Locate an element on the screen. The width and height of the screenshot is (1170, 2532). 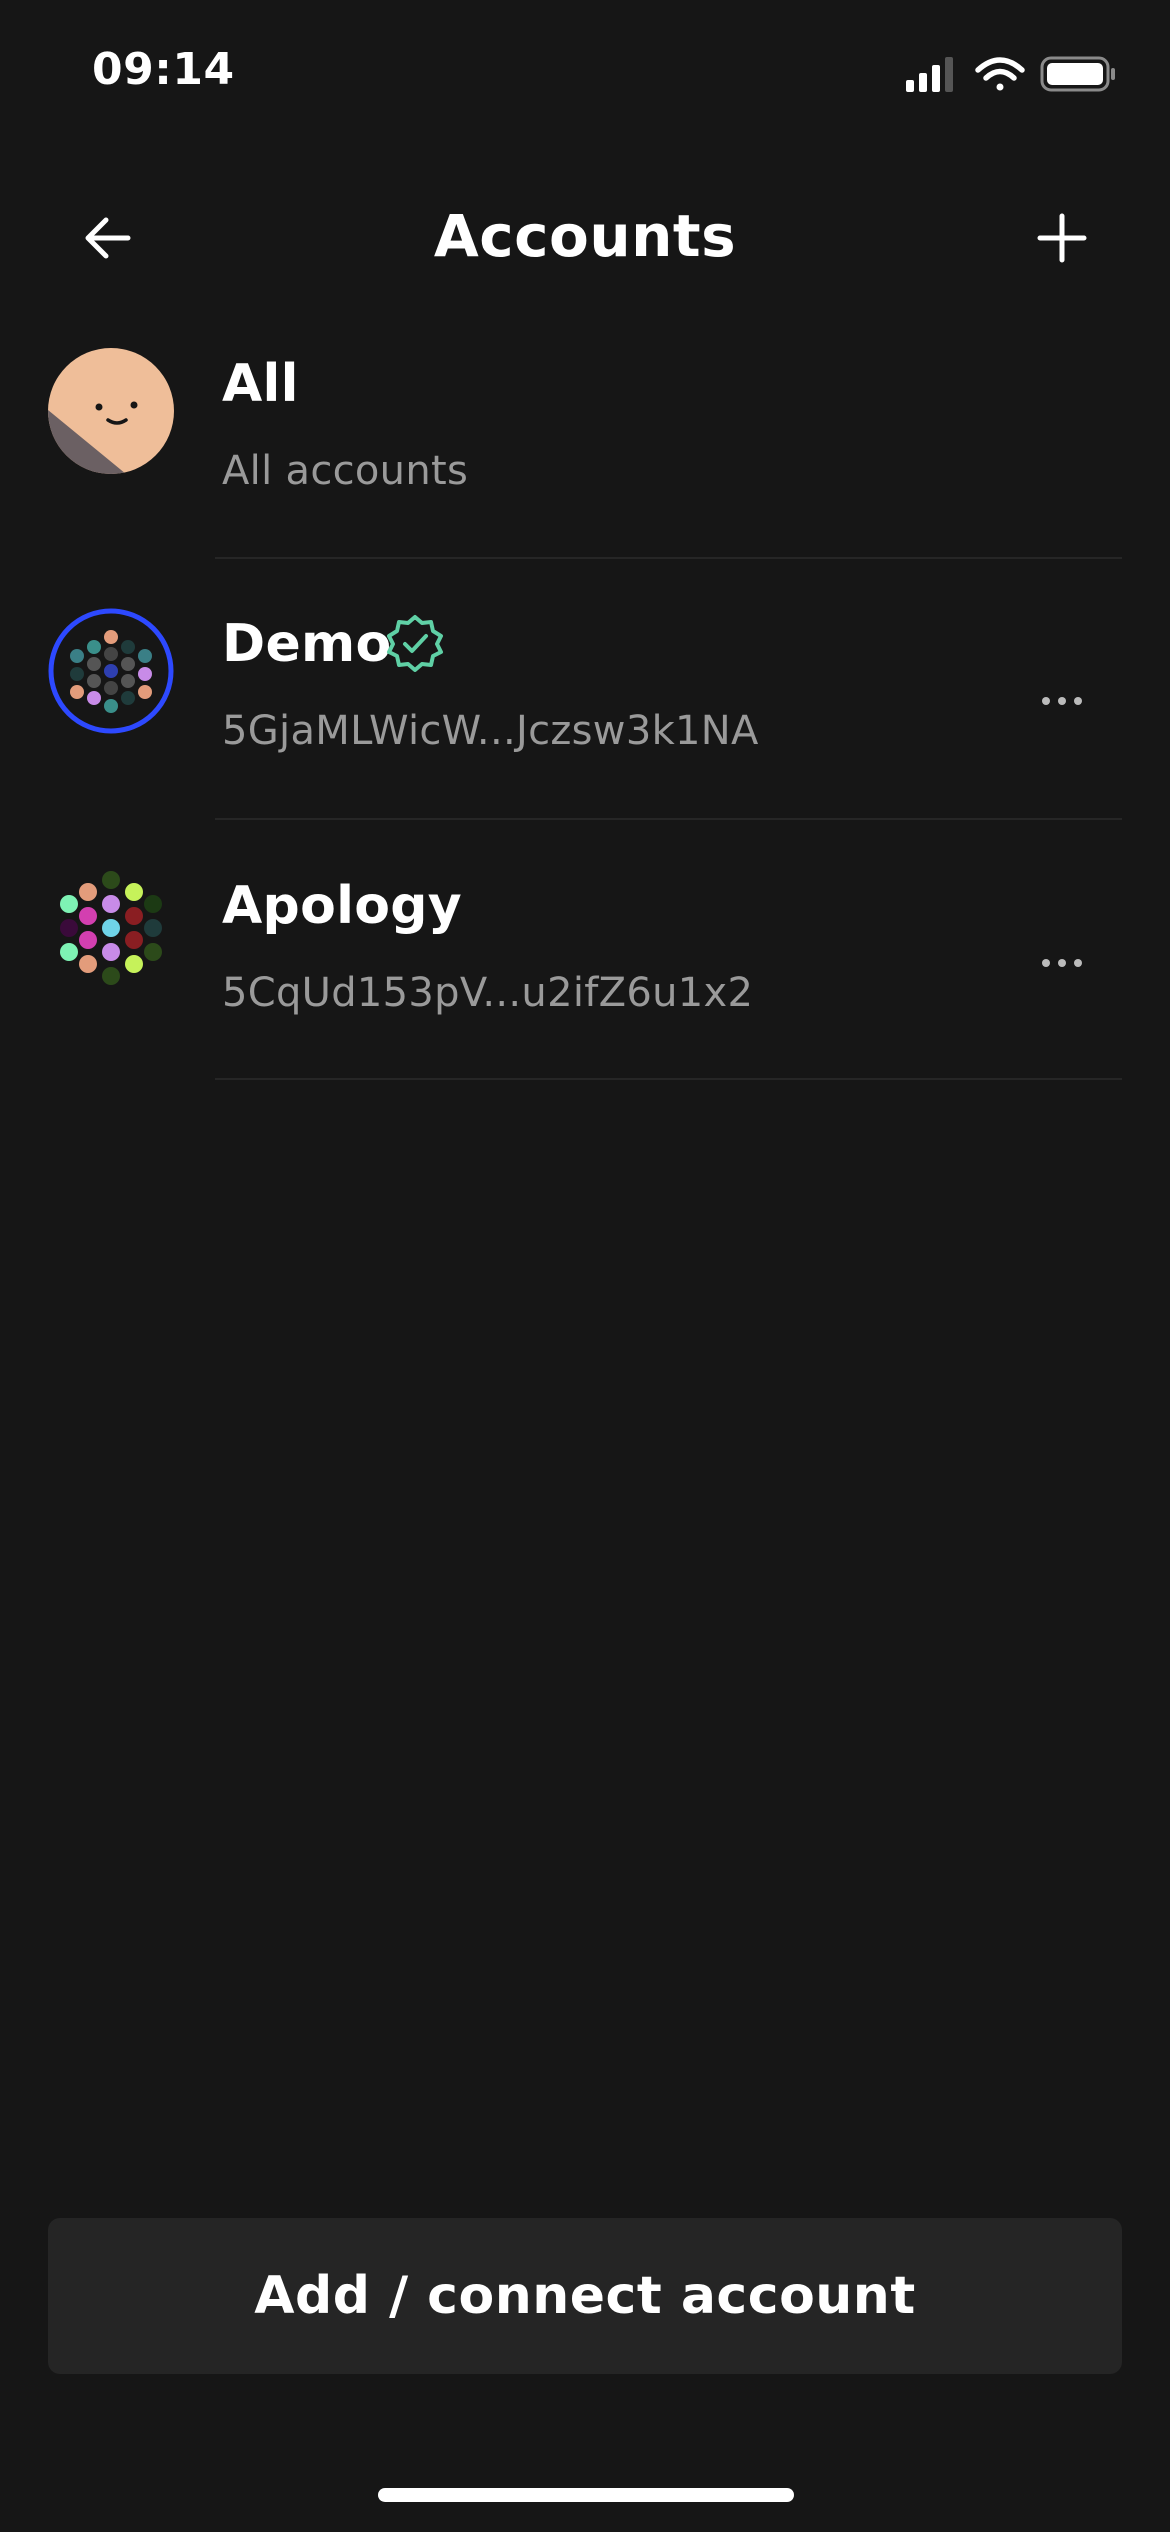
status-icons is located at coordinates (1015, 74).